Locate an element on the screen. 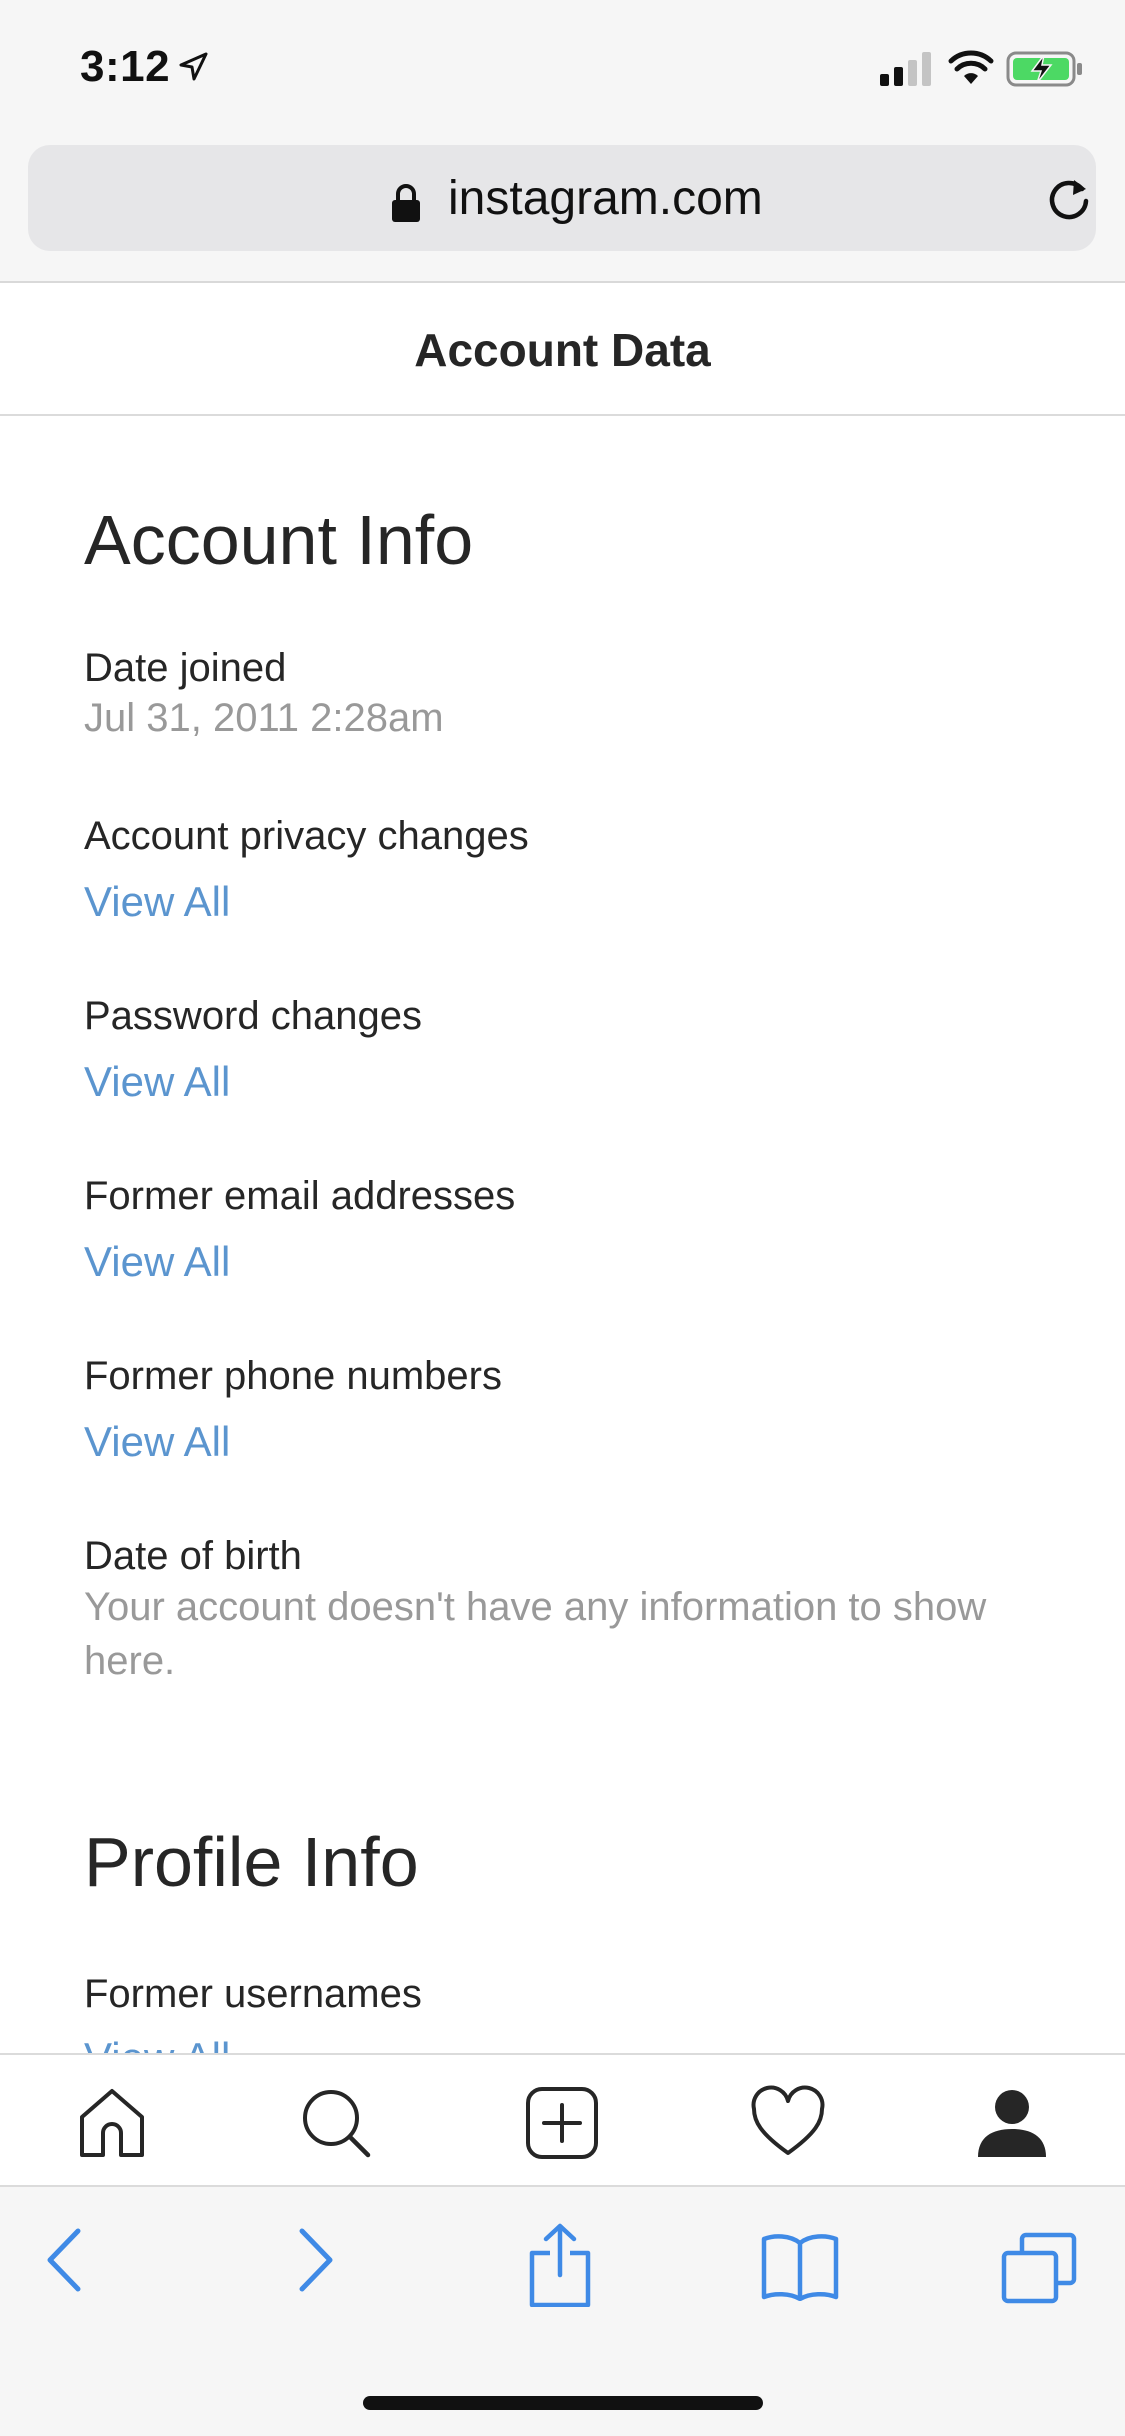 The image size is (1125, 2436). battery-charging-icon is located at coordinates (1044, 69).